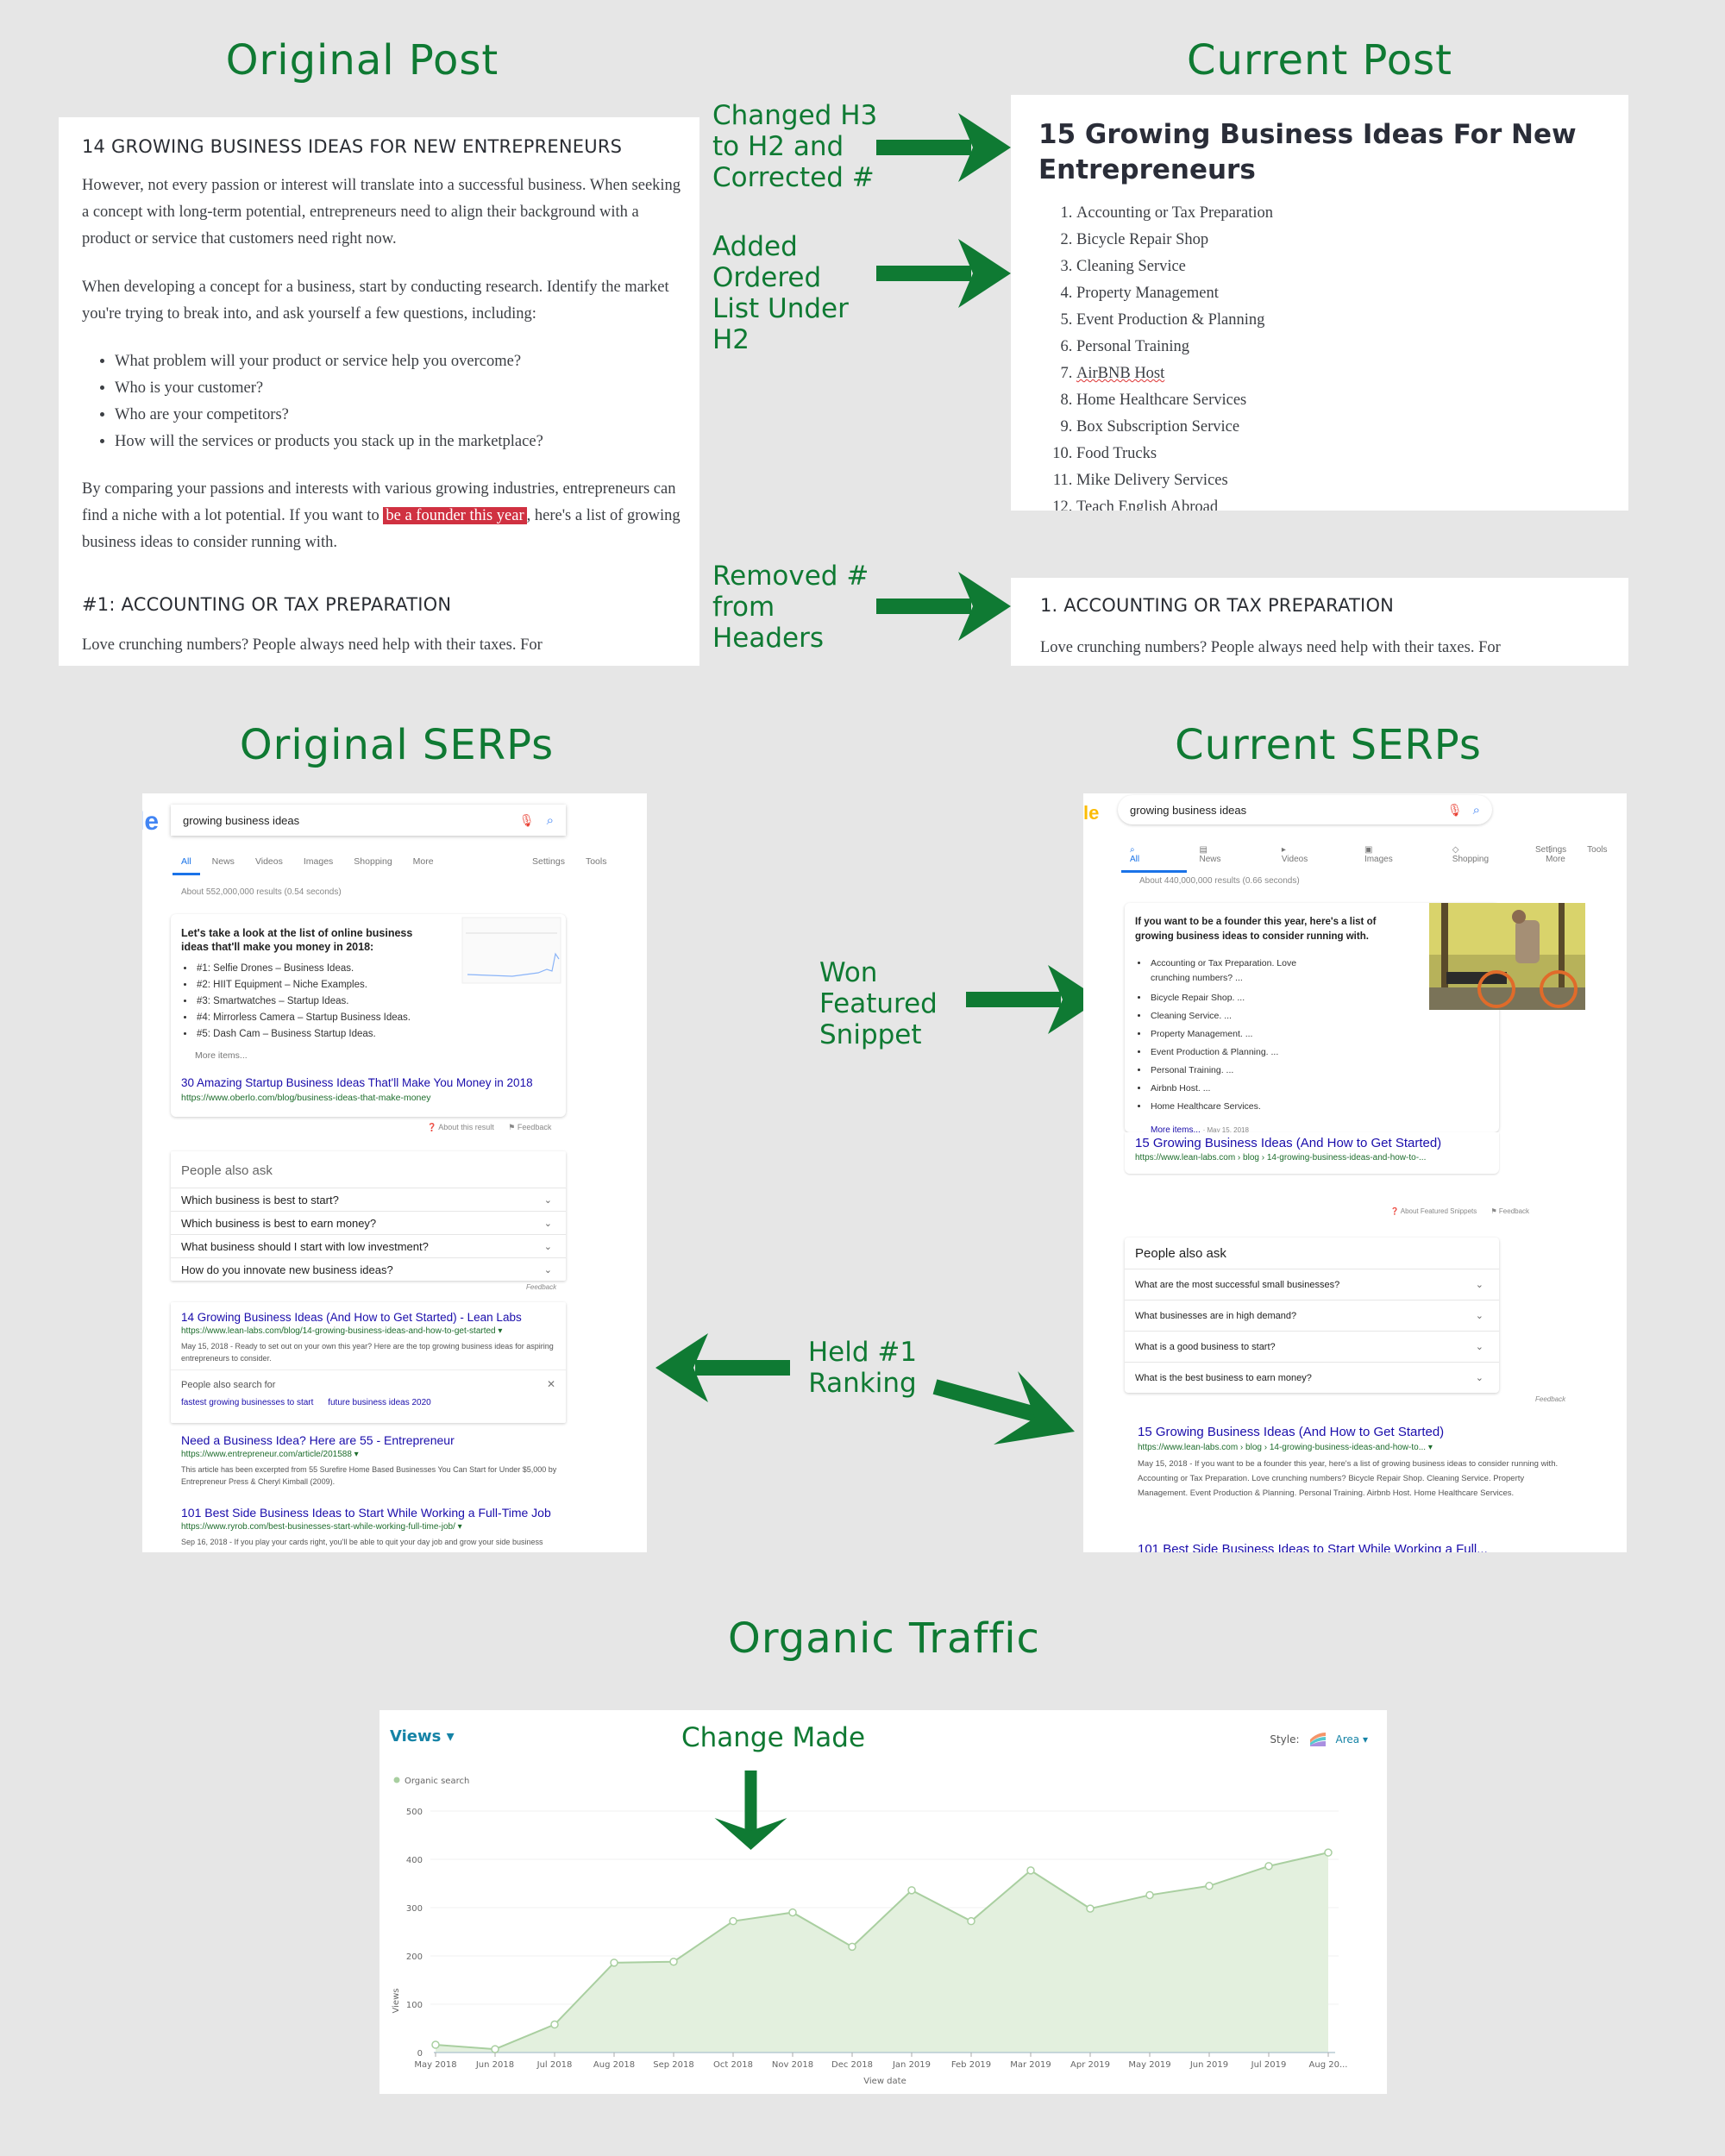  I want to click on about-snippets-link: ❓ About Featured Snippets ⚑ Feedback, so click(1459, 1211).